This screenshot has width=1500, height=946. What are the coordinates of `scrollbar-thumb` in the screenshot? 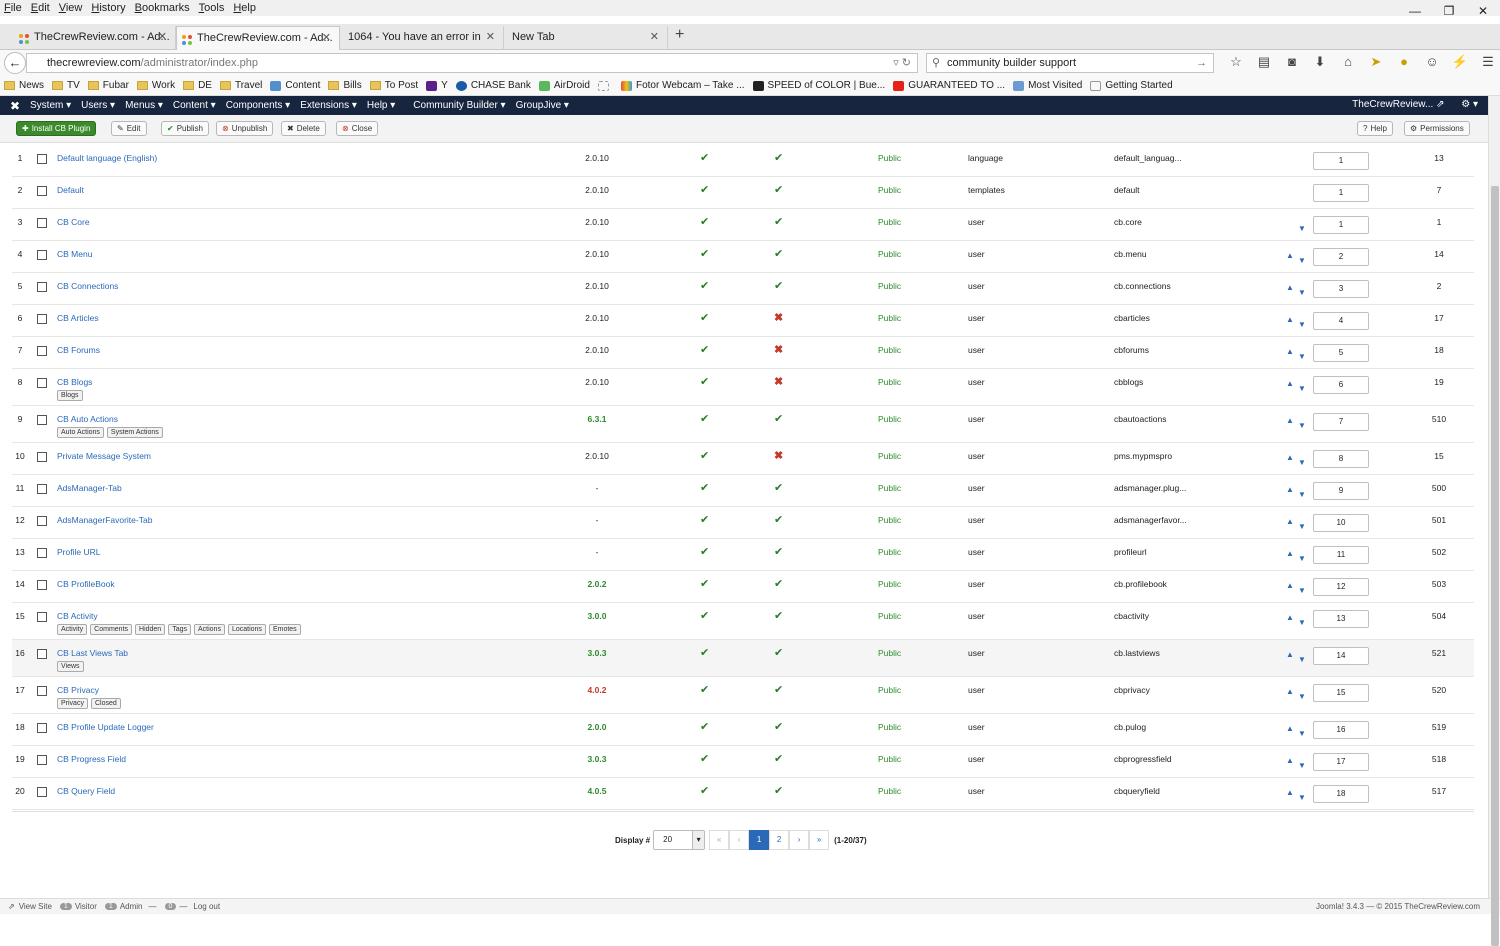 It's located at (1495, 566).